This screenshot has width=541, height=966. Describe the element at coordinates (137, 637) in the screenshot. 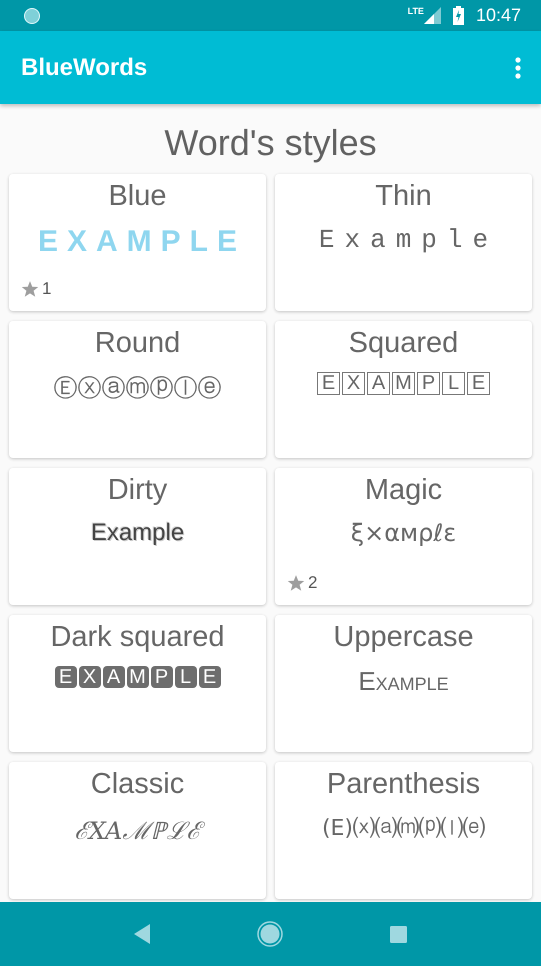

I see `style-title: Dark squared` at that location.